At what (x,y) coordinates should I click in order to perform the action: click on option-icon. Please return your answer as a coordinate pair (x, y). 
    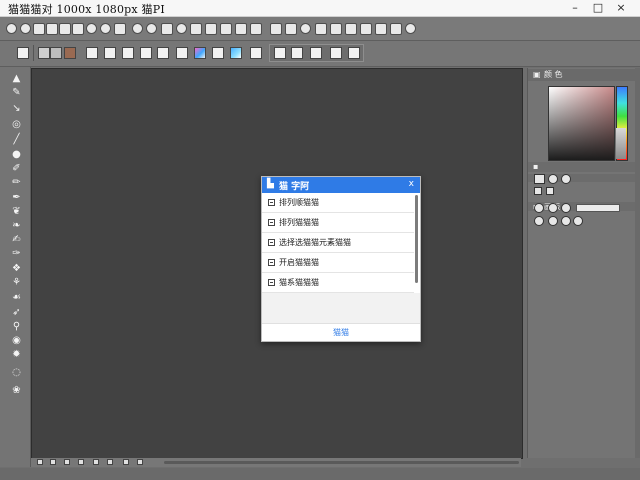
    Looking at the image, I should click on (566, 179).